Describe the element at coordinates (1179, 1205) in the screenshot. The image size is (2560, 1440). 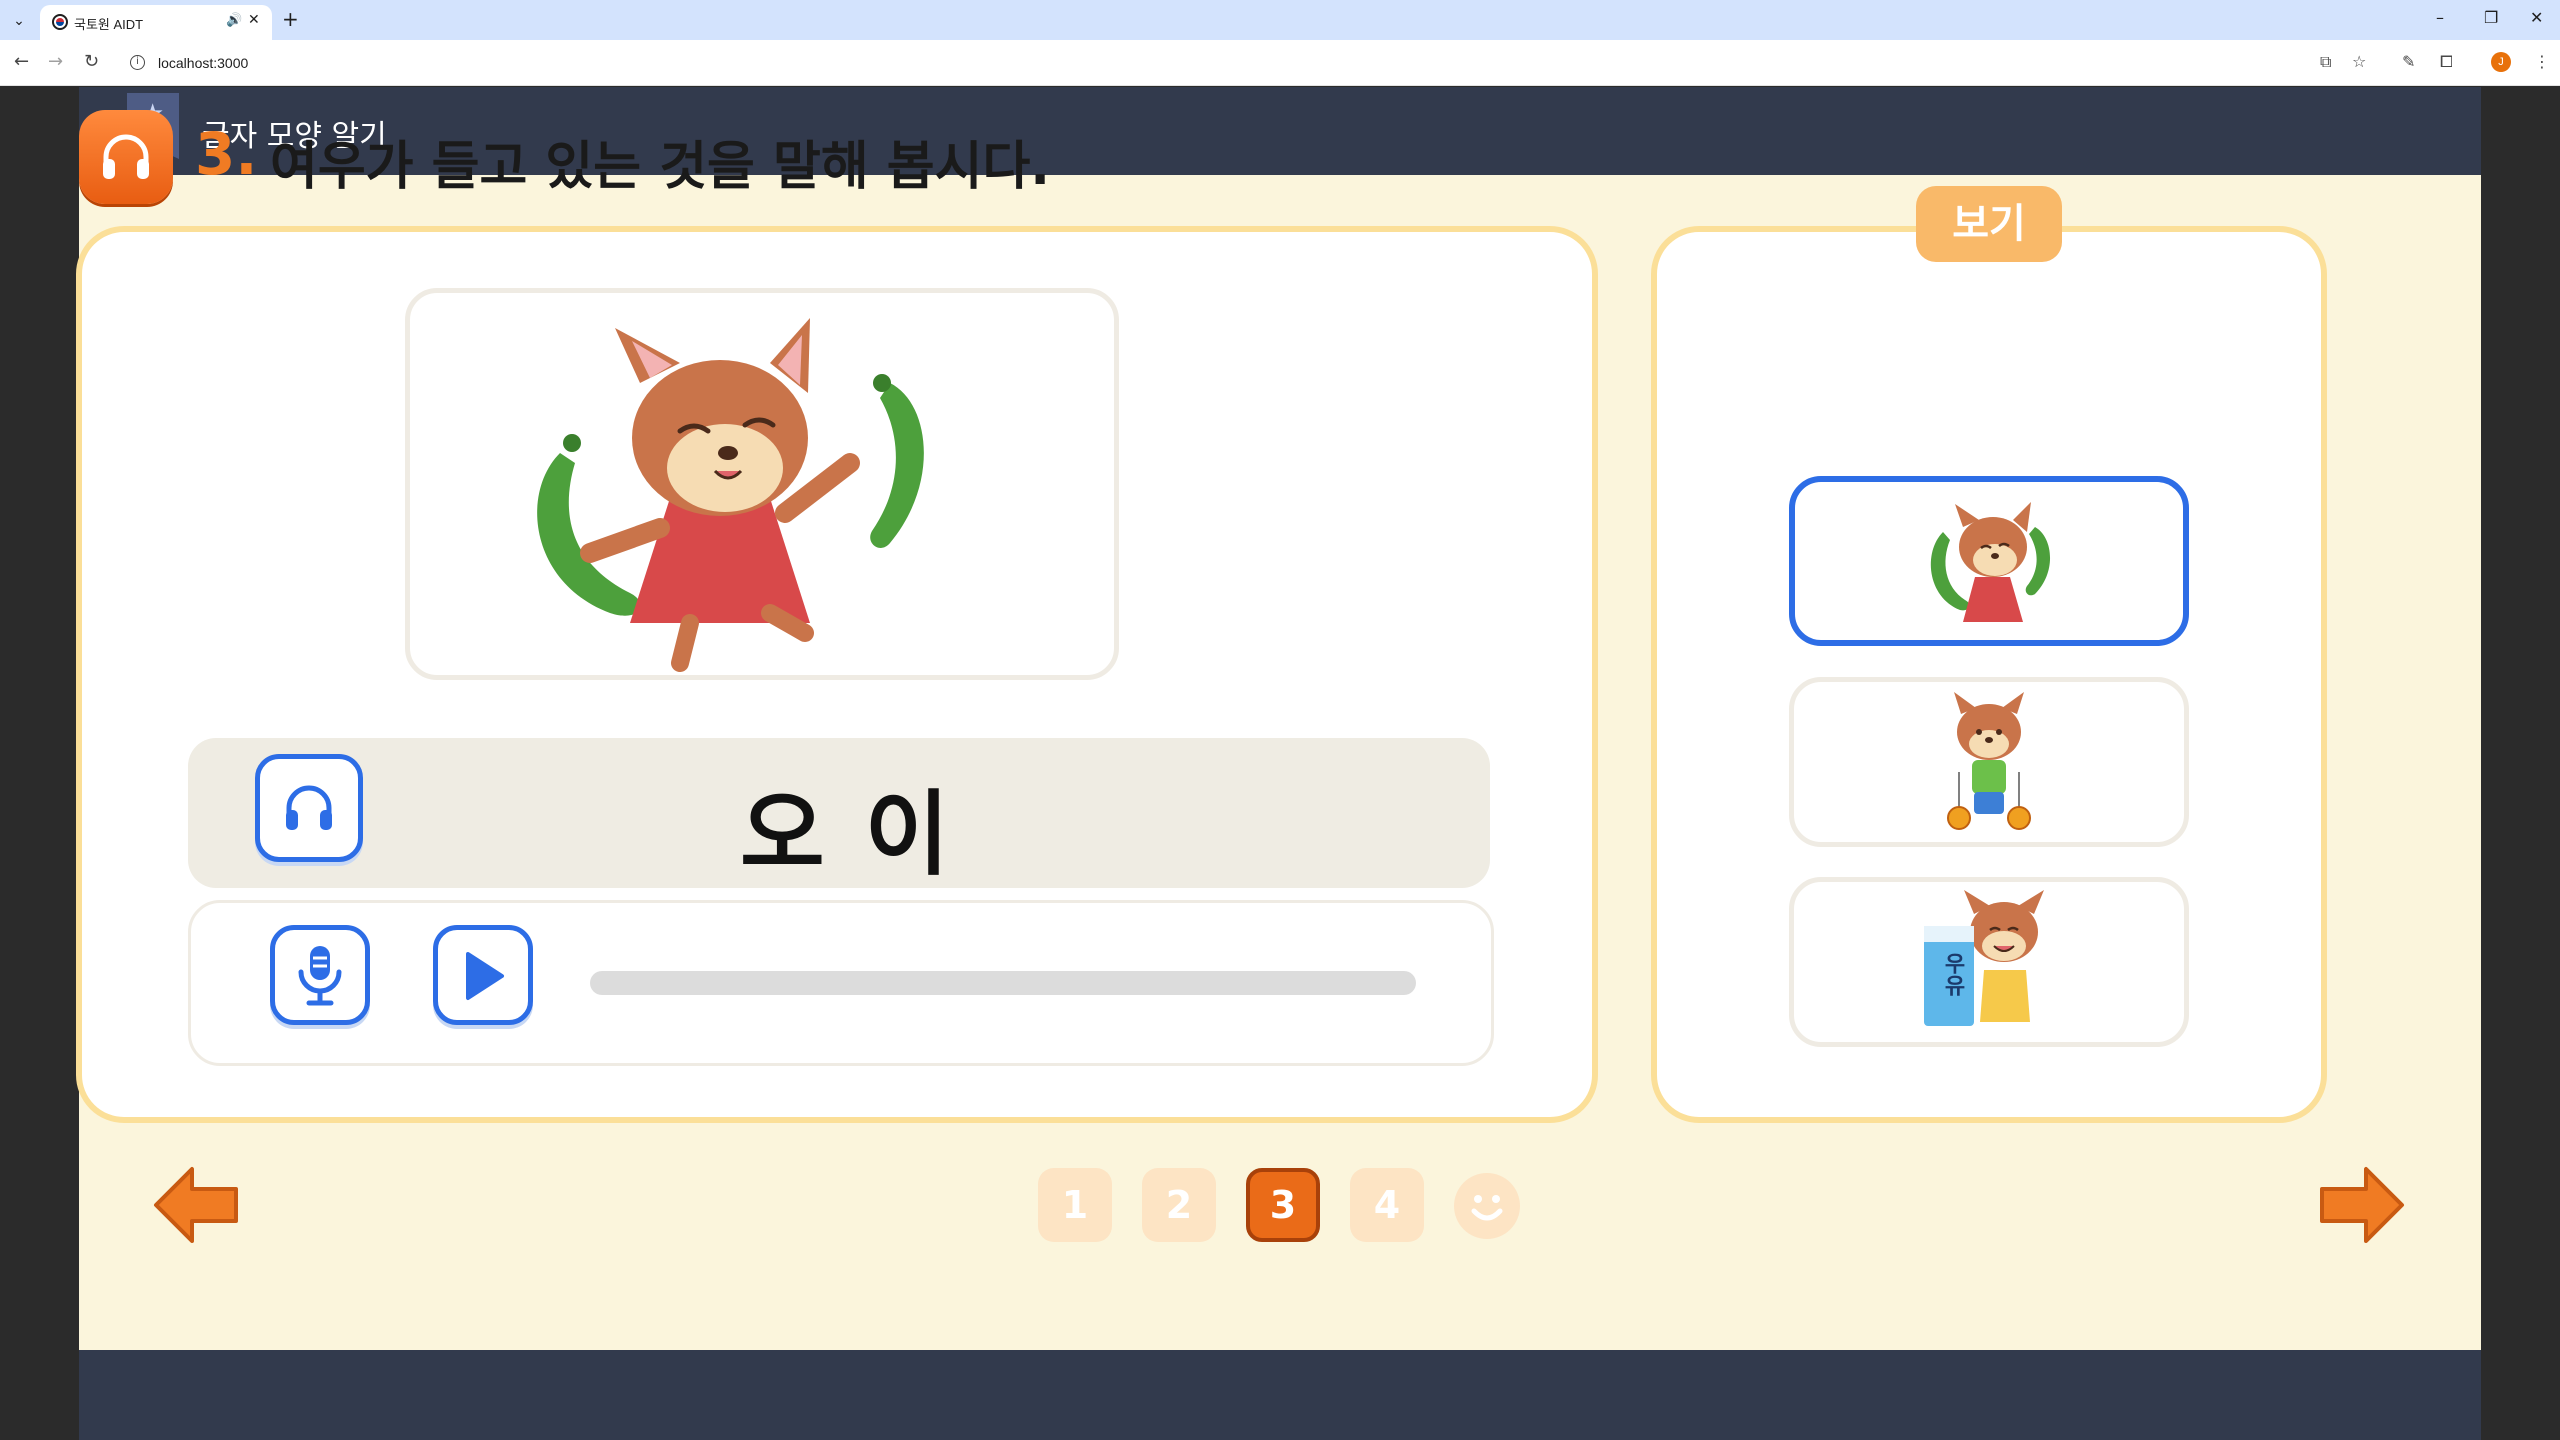
I see `page-button-2: 2` at that location.